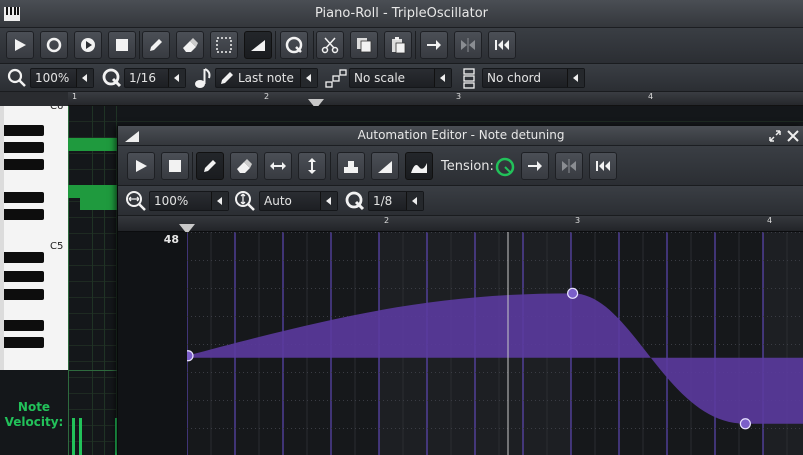 This screenshot has width=803, height=455. Describe the element at coordinates (210, 166) in the screenshot. I see `automation-draw-mode-button` at that location.